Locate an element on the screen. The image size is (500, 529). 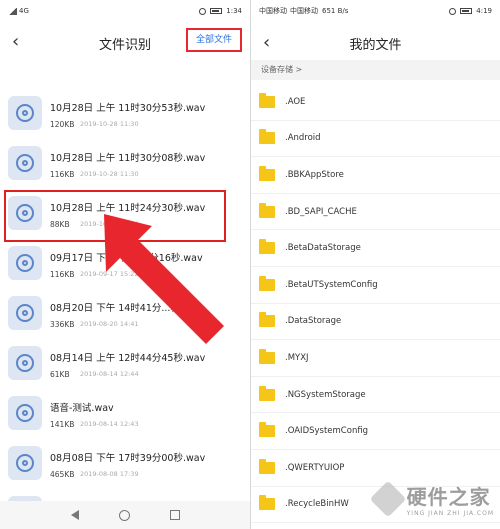
recording-name: 08月08日 下午 17时39分00秒.wav is located at coordinates (128, 458).